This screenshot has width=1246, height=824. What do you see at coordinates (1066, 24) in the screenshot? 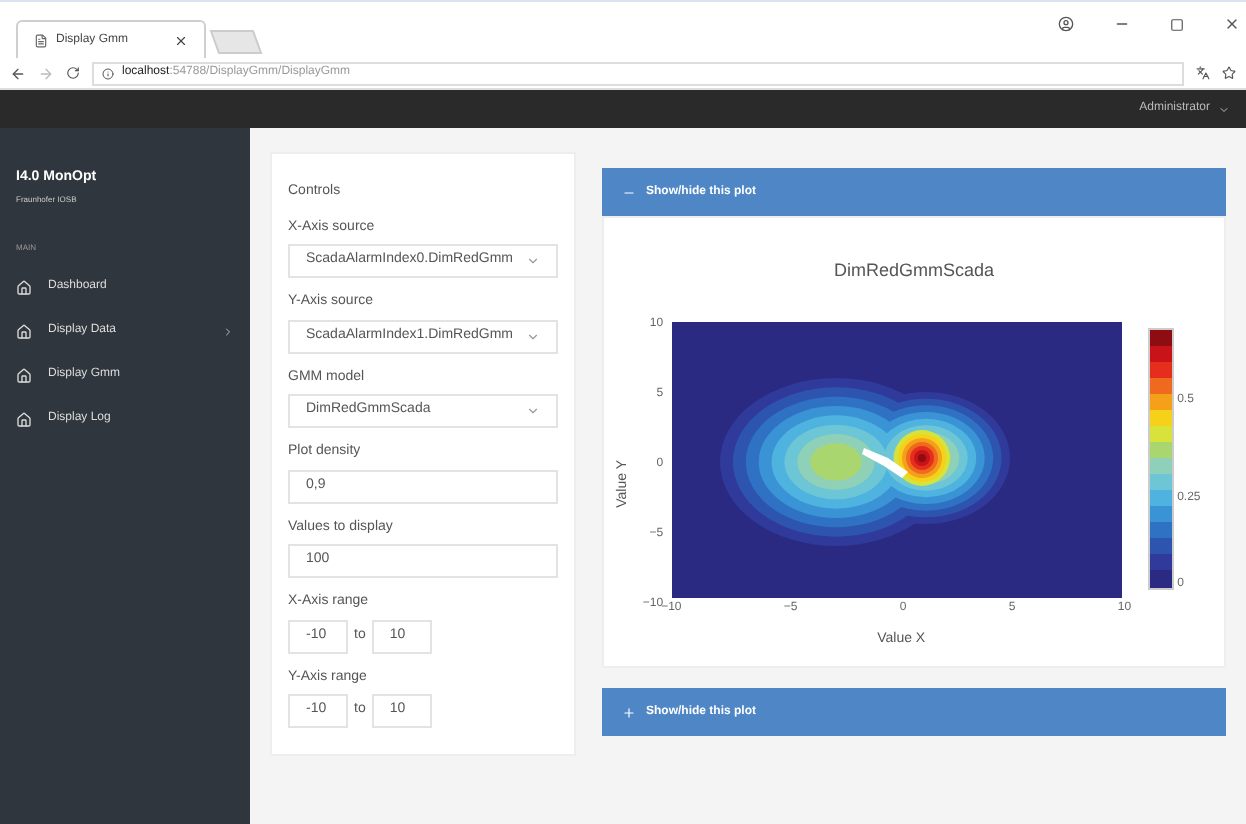
I see `profile-icon` at bounding box center [1066, 24].